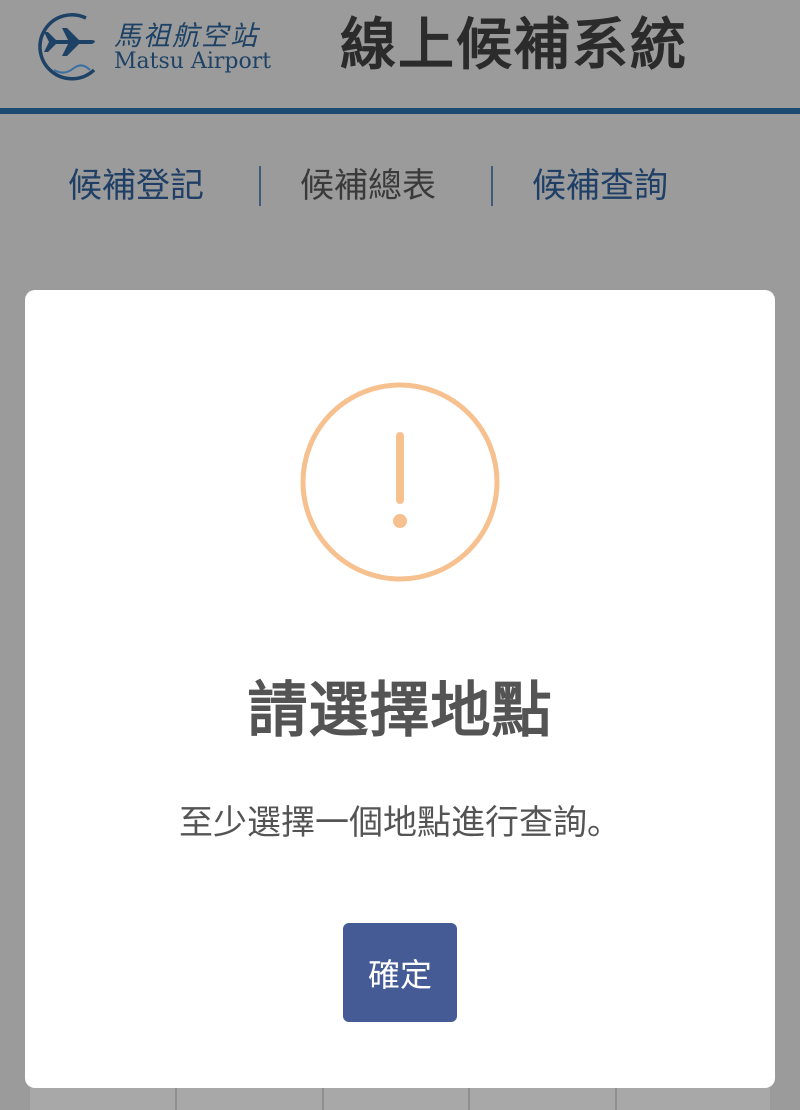 The width and height of the screenshot is (800, 1110). I want to click on matsu-airport-logo: 馬祖航空站 Matsu Airport, so click(159, 47).